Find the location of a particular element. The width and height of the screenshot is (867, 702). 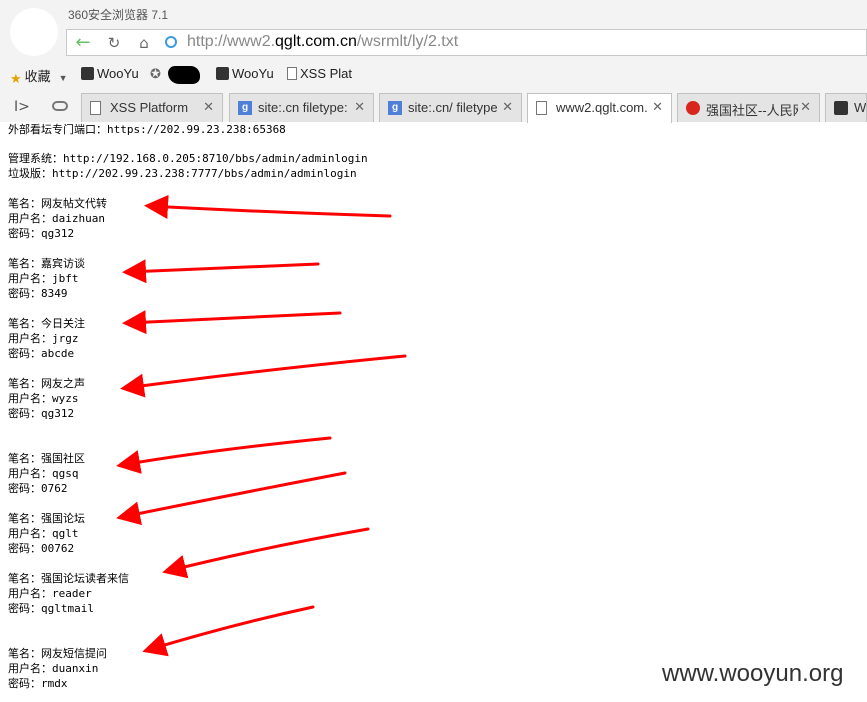

account-username: 用户名：qgsq is located at coordinates (43, 473).